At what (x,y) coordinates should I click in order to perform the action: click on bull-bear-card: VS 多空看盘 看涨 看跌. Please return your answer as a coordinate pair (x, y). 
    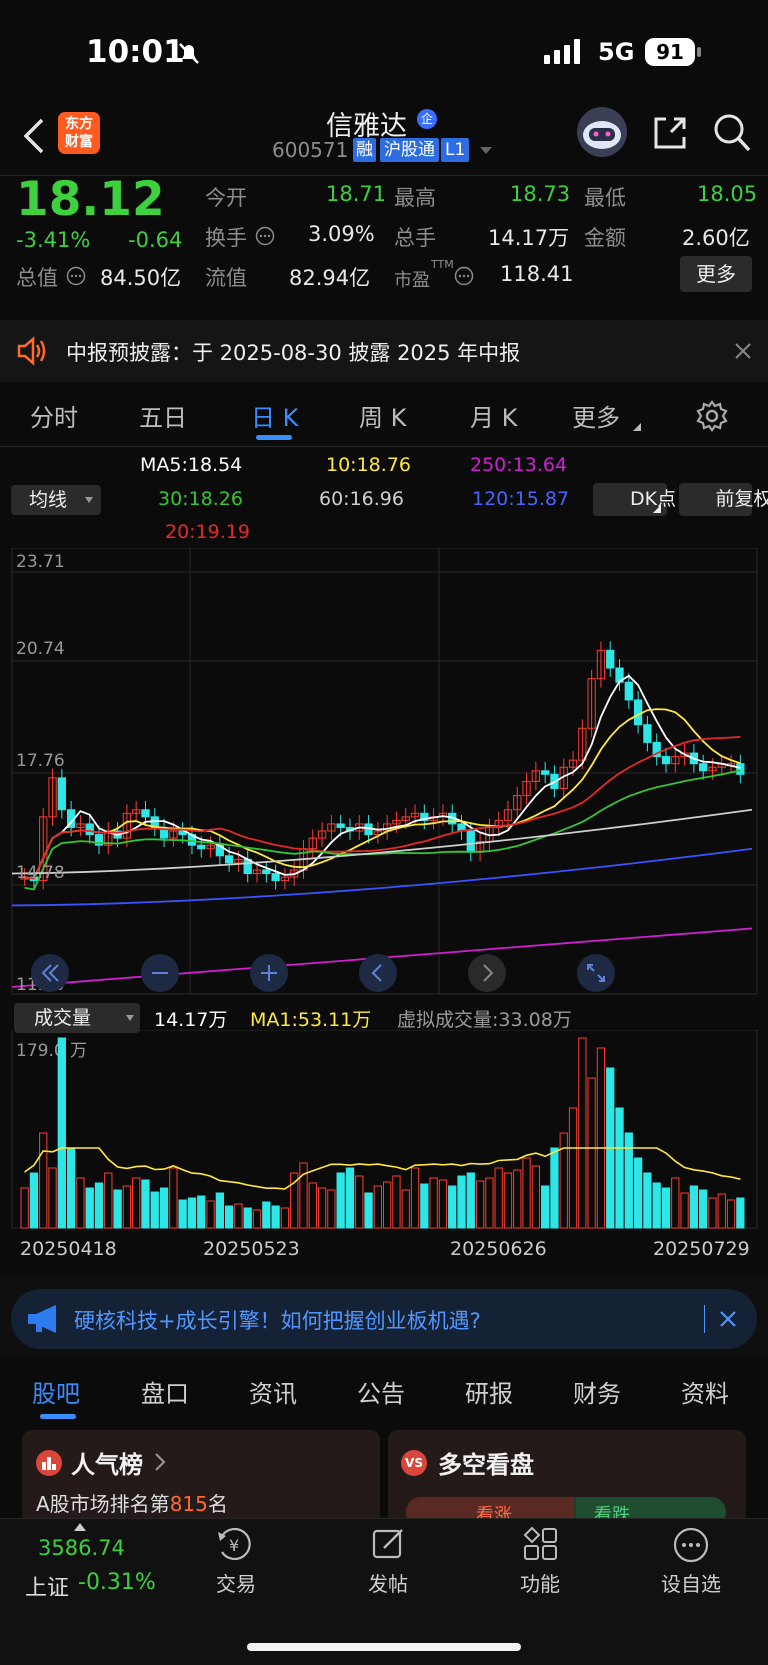
    Looking at the image, I should click on (567, 1480).